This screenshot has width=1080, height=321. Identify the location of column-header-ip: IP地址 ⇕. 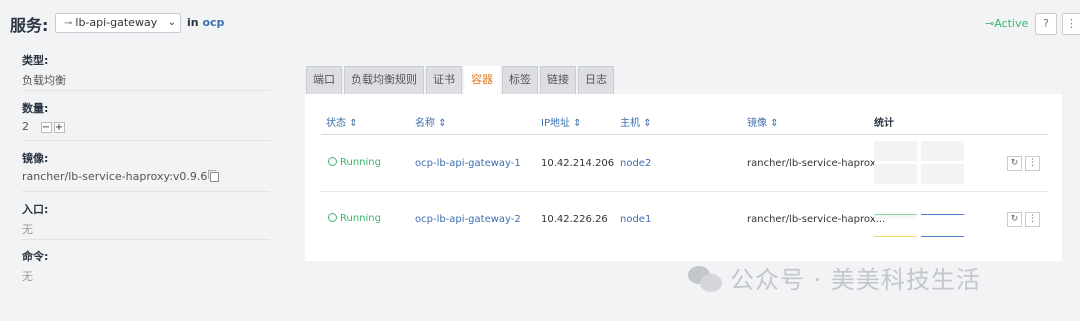
(561, 121).